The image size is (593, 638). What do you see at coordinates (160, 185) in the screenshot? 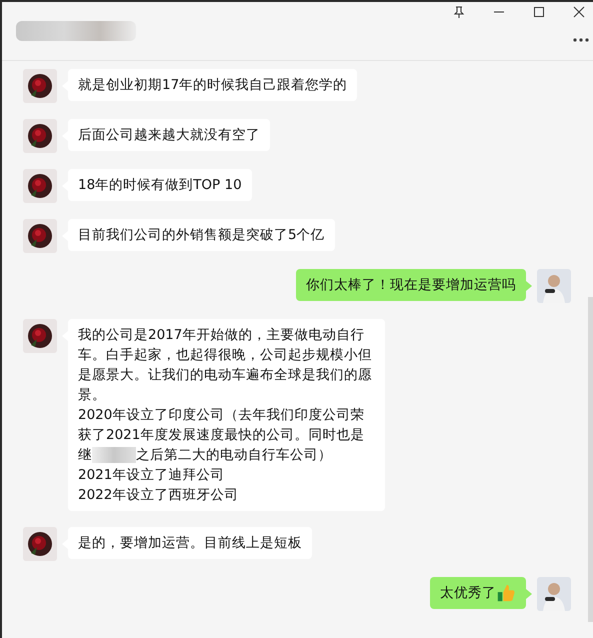
I see `message-bubble: 18年的时候有做到TOP 10` at bounding box center [160, 185].